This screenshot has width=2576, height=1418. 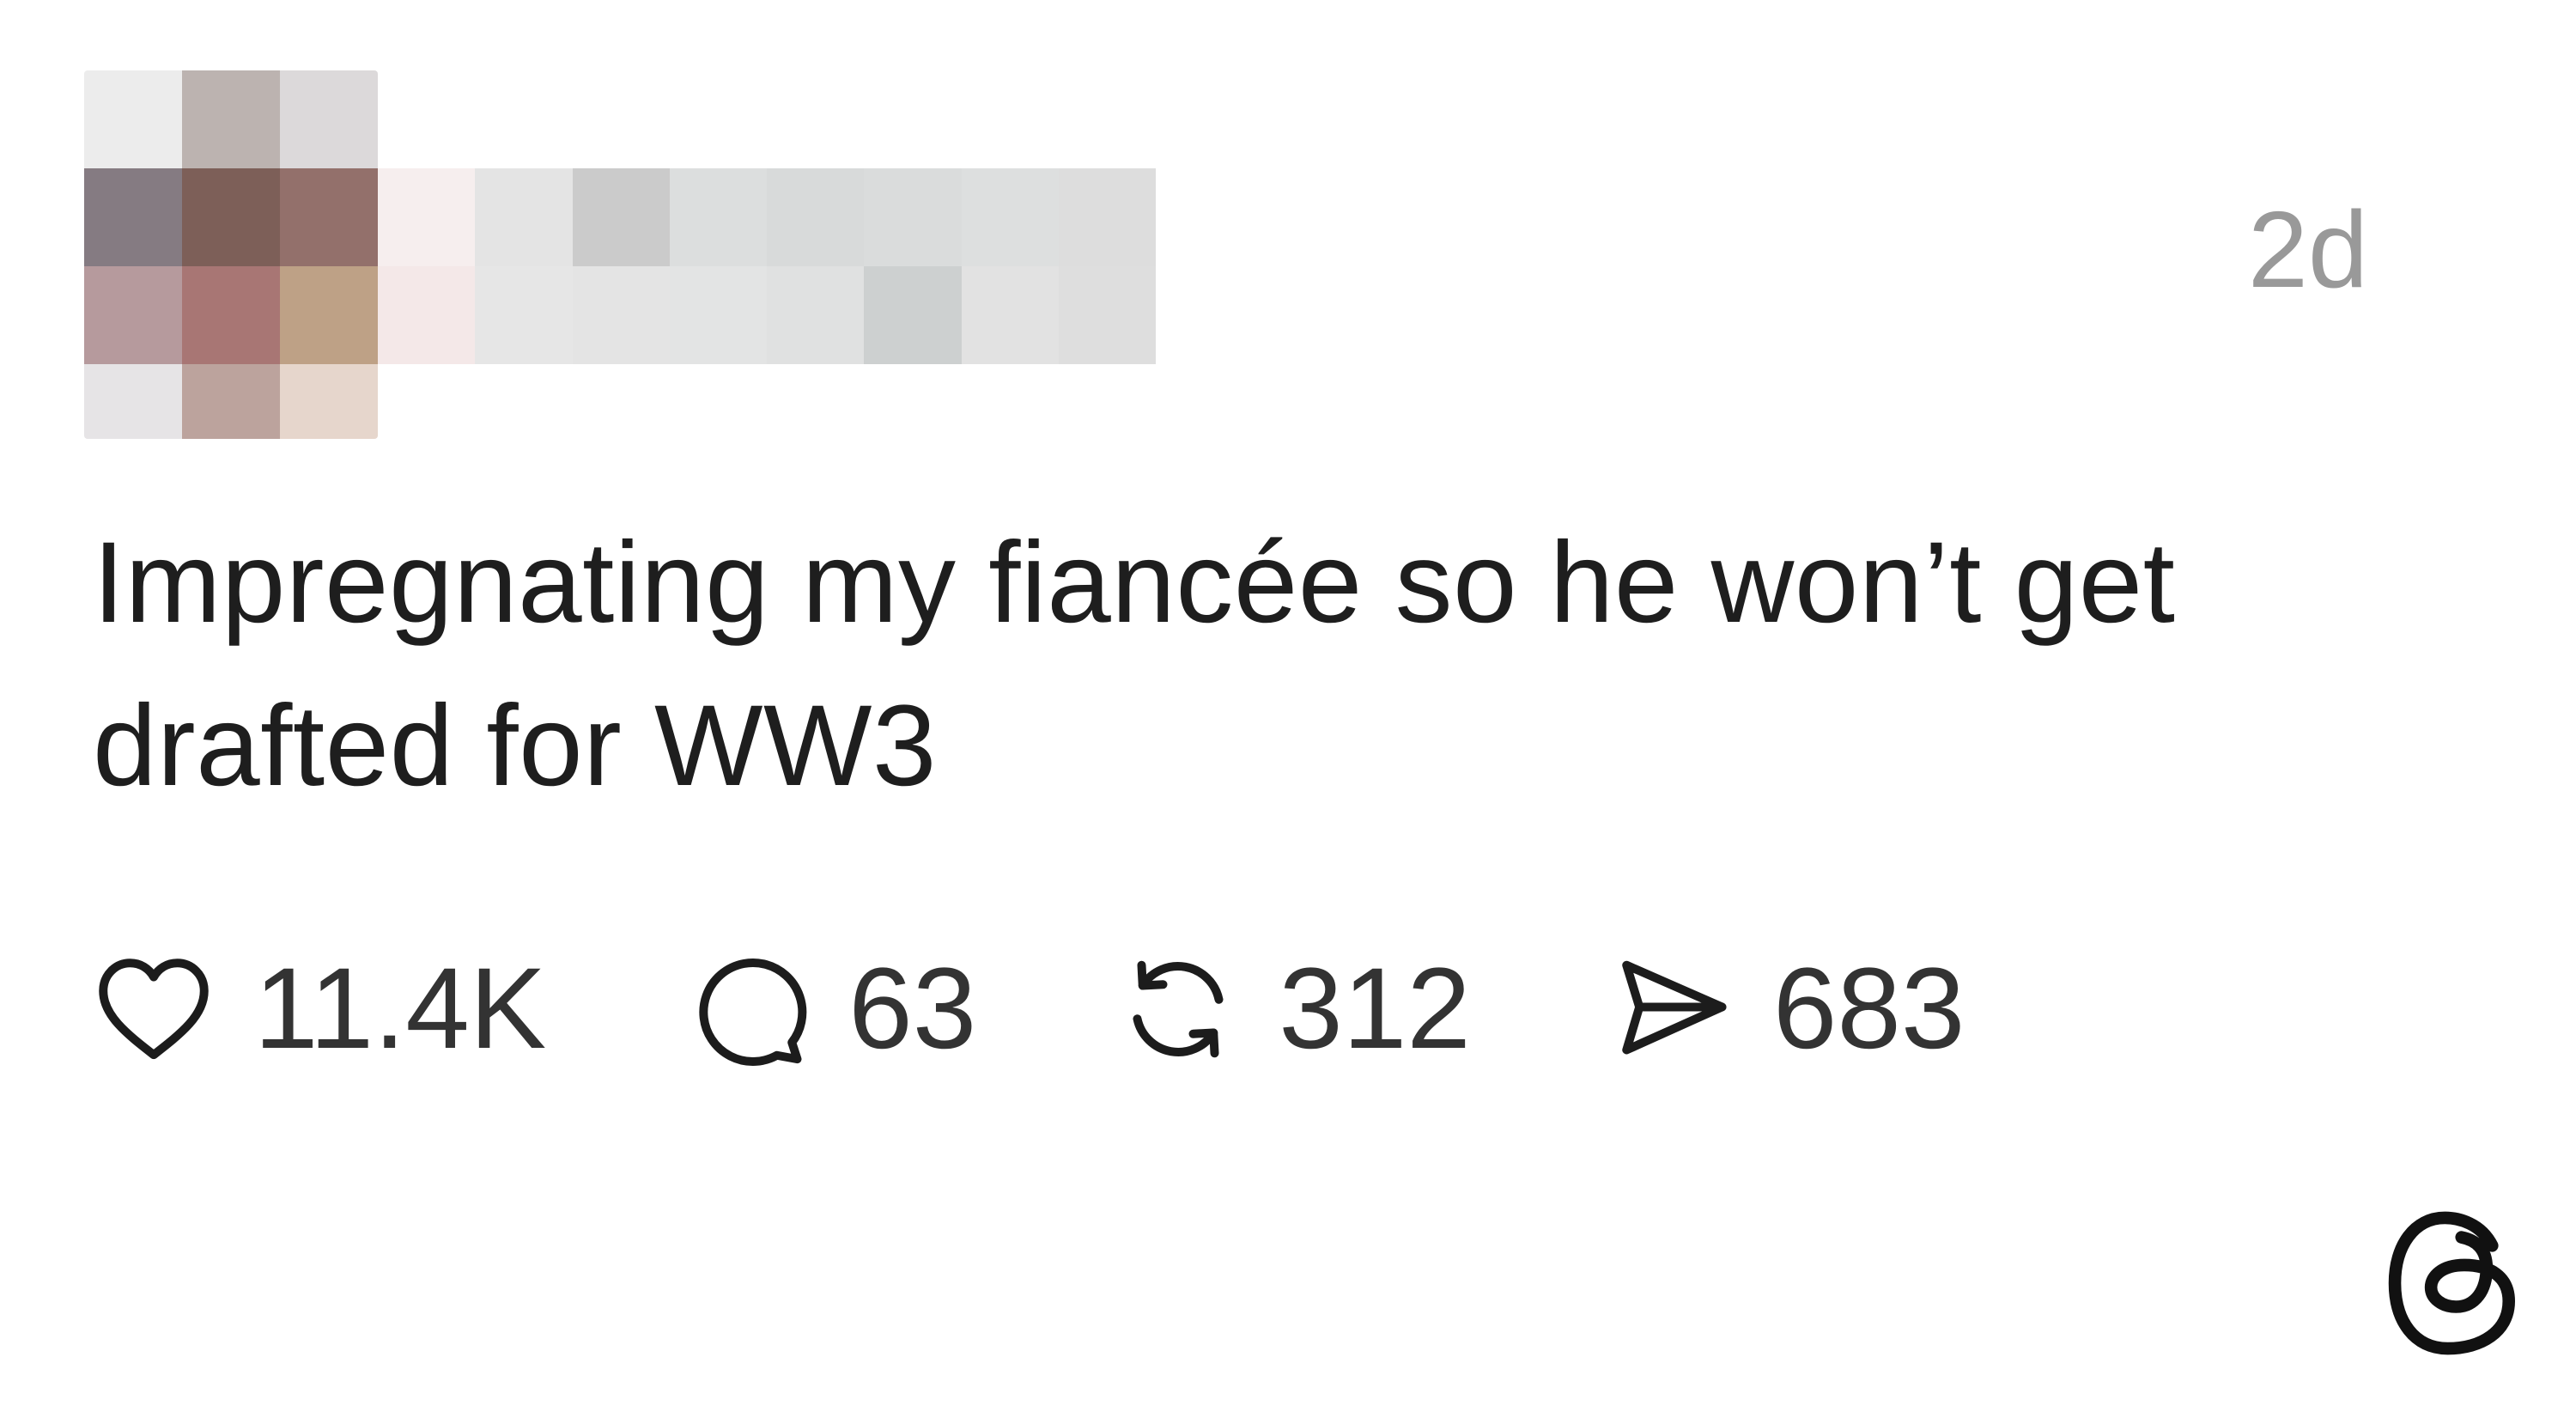 I want to click on avatar, so click(x=231, y=255).